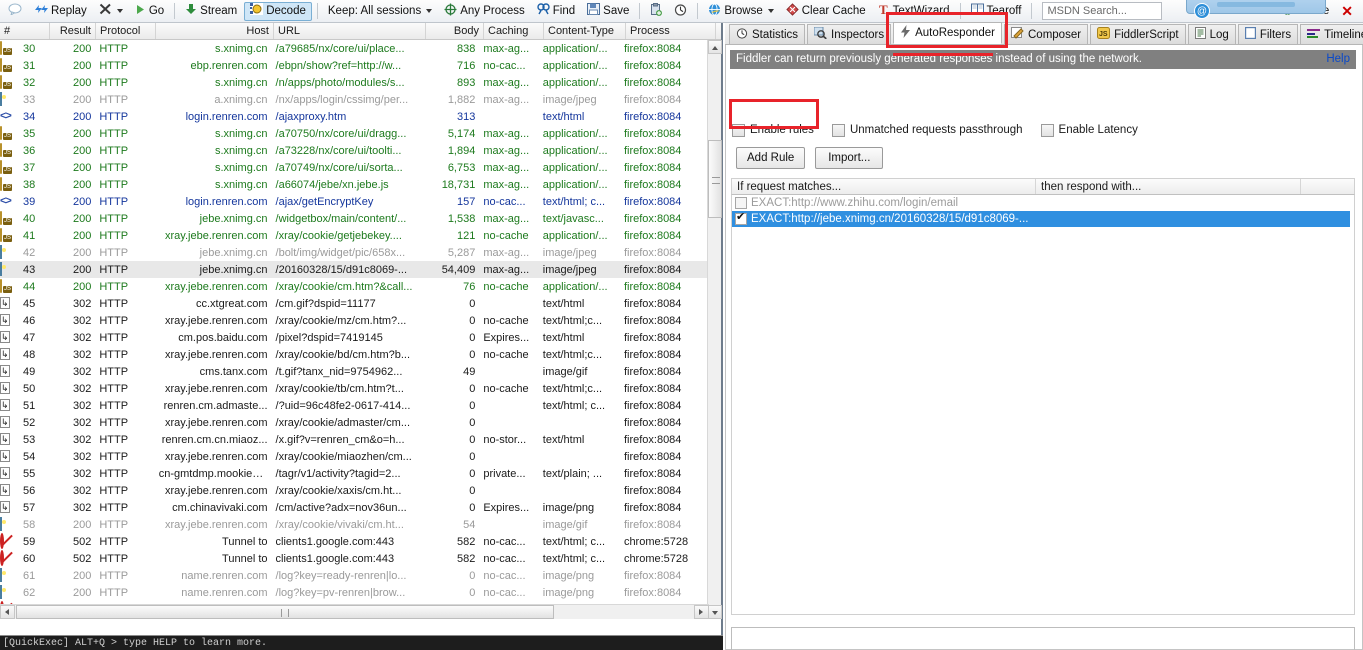 The height and width of the screenshot is (650, 1363). Describe the element at coordinates (73, 31) in the screenshot. I see `col-header-result: Result` at that location.